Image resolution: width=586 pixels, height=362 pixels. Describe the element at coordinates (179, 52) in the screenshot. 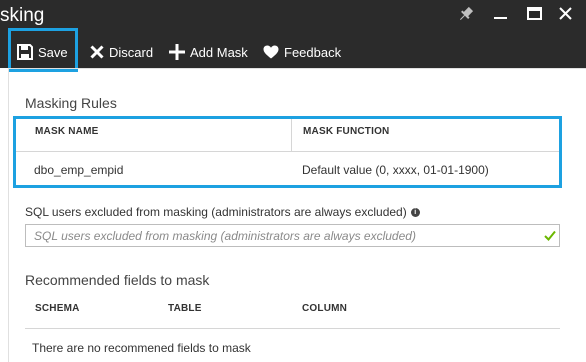

I see `plus-icon` at that location.